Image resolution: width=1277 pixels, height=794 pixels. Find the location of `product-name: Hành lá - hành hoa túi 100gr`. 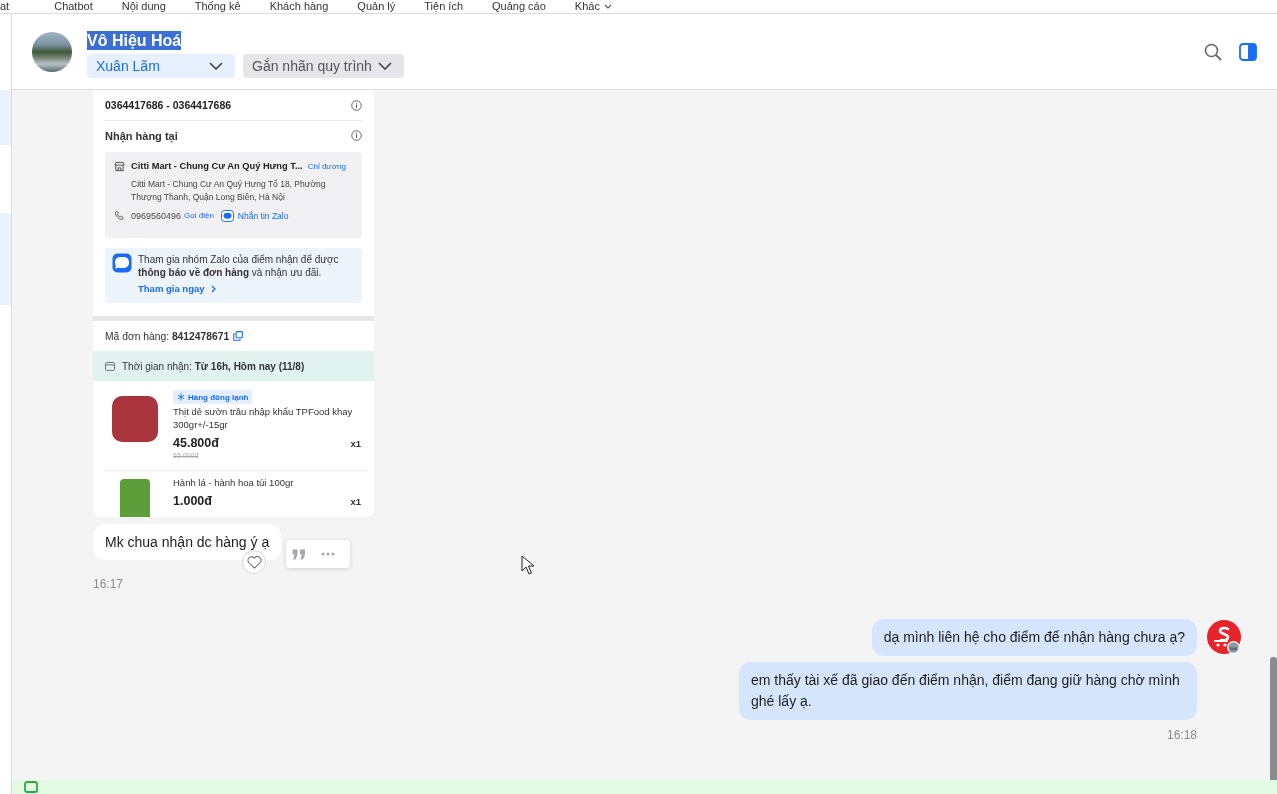

product-name: Hành lá - hành hoa túi 100gr is located at coordinates (234, 482).